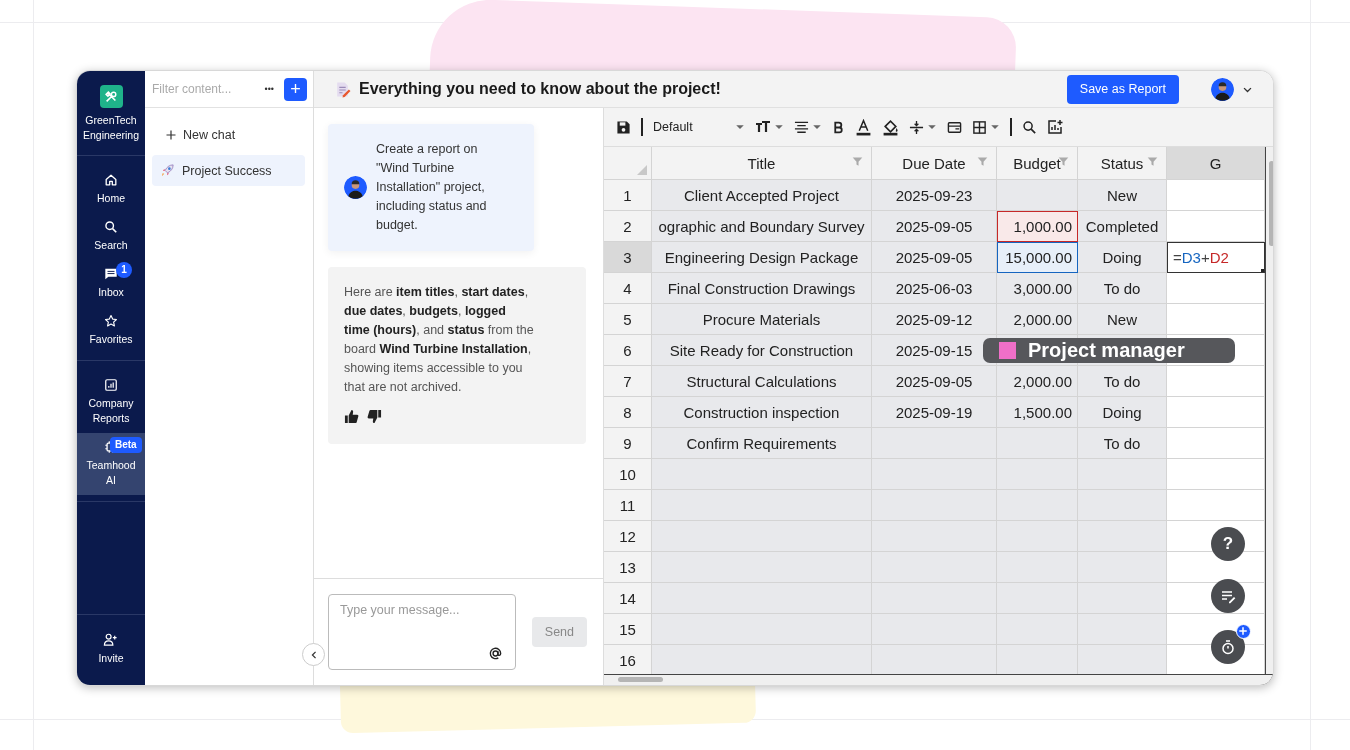 Image resolution: width=1350 pixels, height=750 pixels. What do you see at coordinates (628, 381) in the screenshot?
I see `row-number: 7` at bounding box center [628, 381].